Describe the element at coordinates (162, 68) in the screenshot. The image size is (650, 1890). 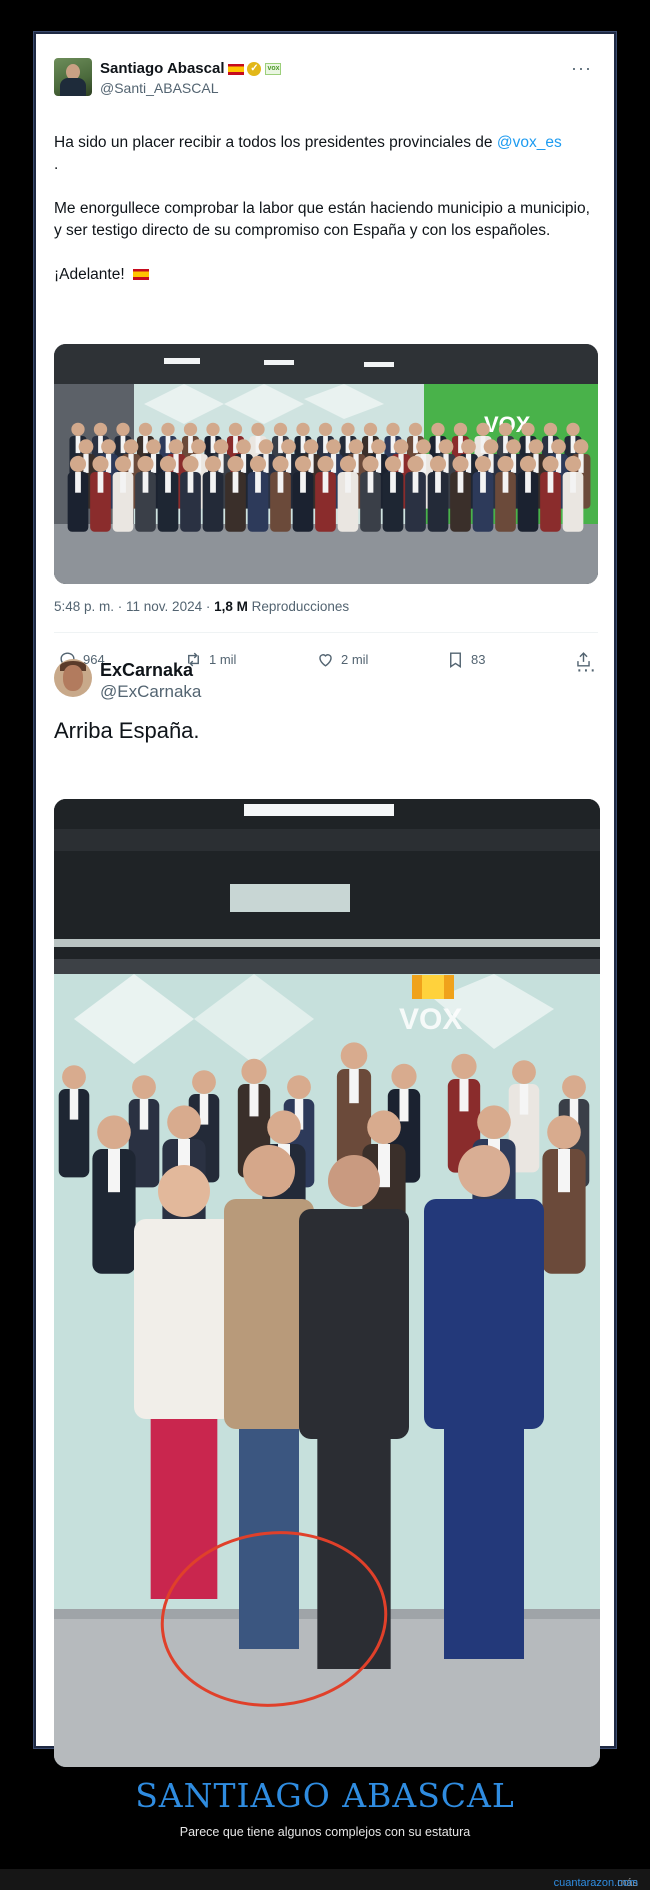
I see `author-name: Santiago Abascal` at that location.